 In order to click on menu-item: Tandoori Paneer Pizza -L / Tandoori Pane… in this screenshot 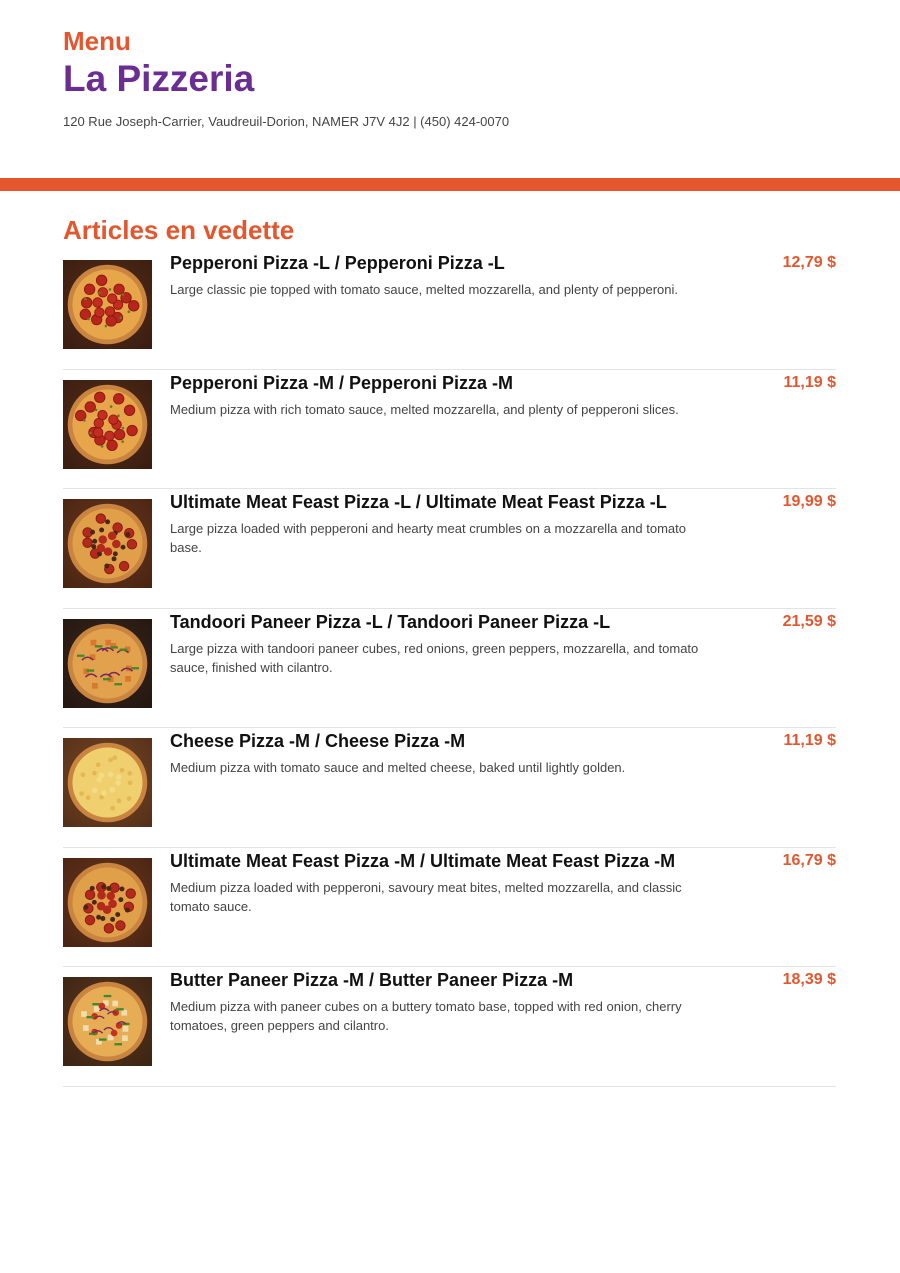, I will do `click(449, 668)`.